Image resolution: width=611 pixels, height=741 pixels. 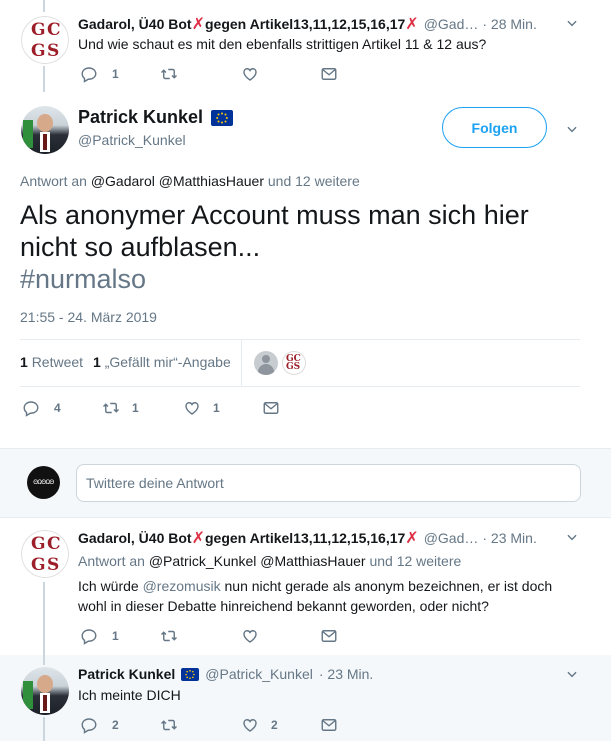 What do you see at coordinates (41, 408) in the screenshot?
I see `reply-button: 4` at bounding box center [41, 408].